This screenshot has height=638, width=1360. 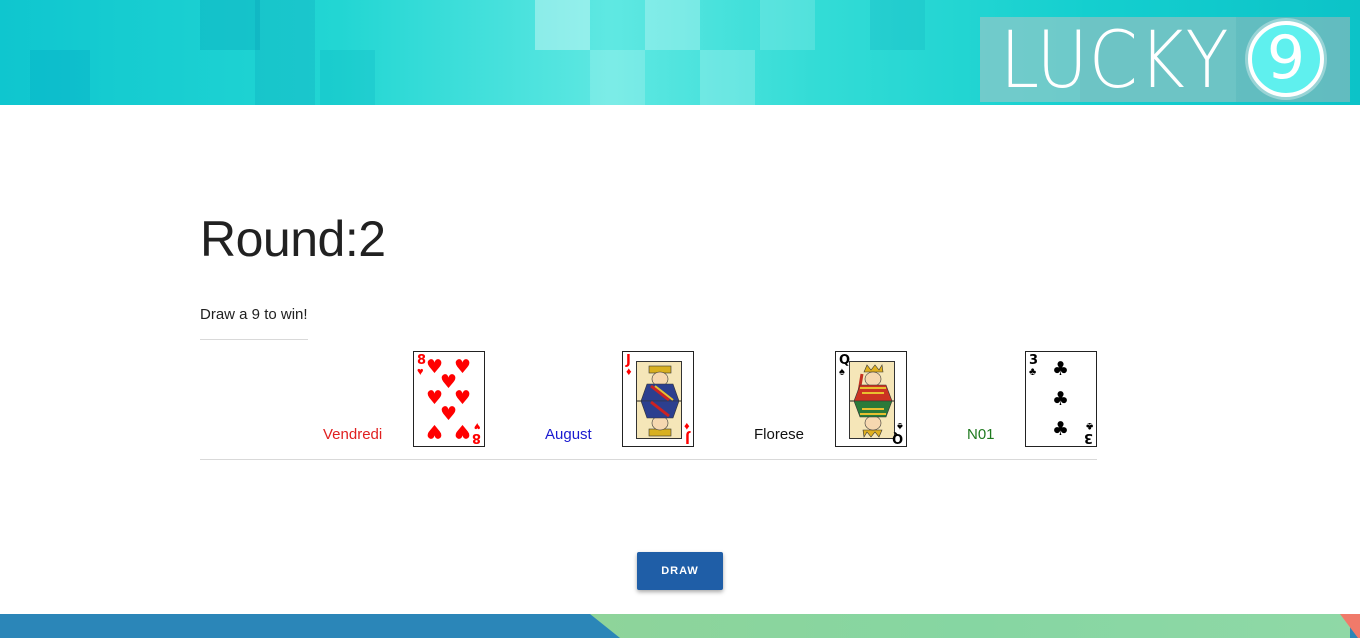 What do you see at coordinates (981, 434) in the screenshot?
I see `player-name: N01` at bounding box center [981, 434].